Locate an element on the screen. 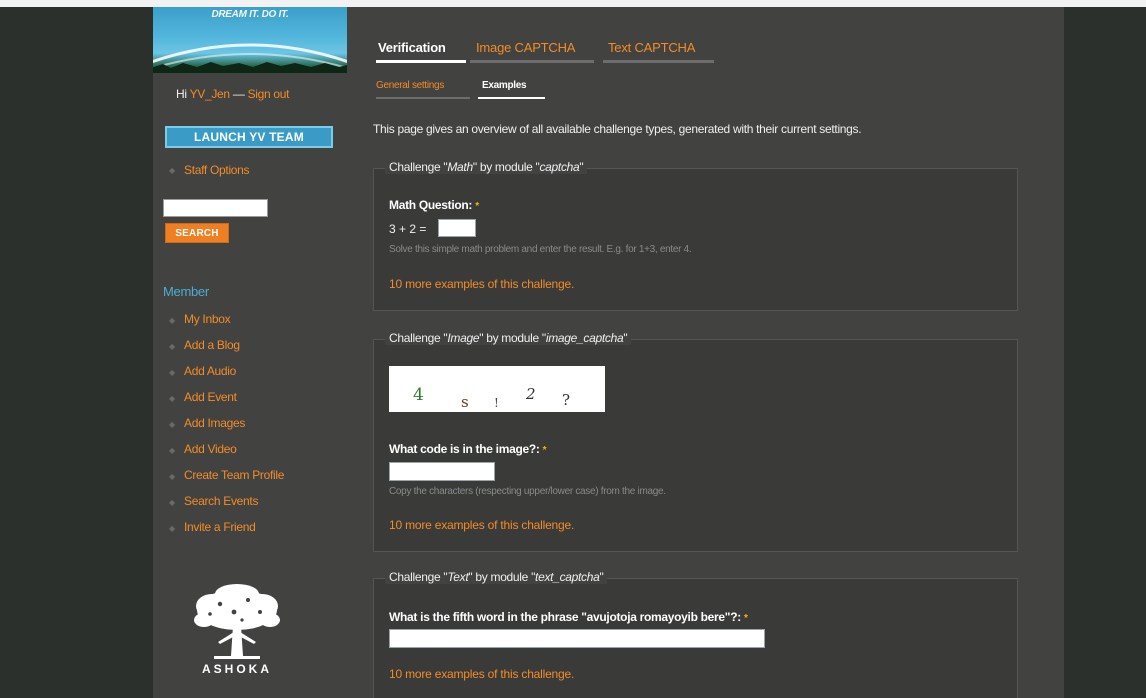 The height and width of the screenshot is (698, 1146). launch-team-button: LAUNCH YV TEAM is located at coordinates (249, 137).